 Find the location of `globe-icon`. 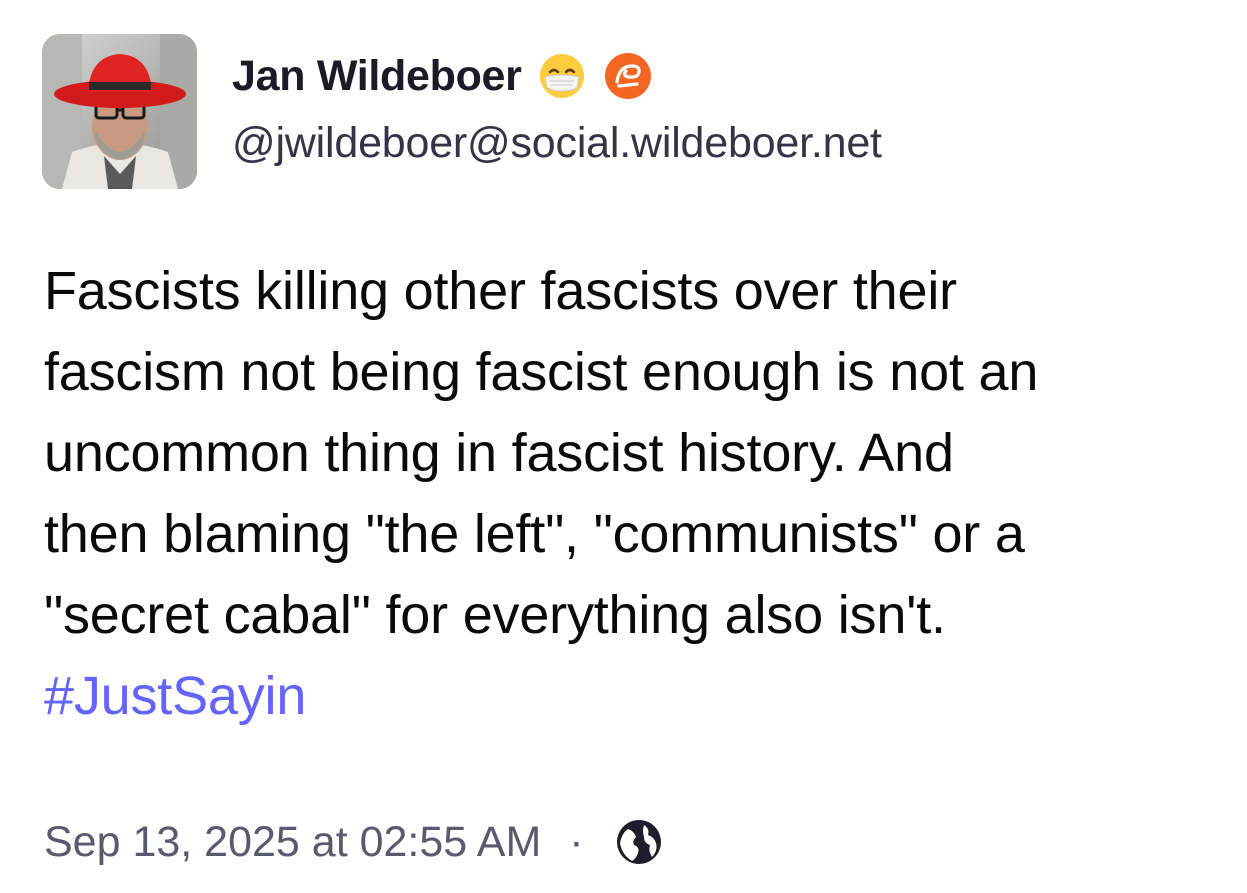

globe-icon is located at coordinates (639, 842).